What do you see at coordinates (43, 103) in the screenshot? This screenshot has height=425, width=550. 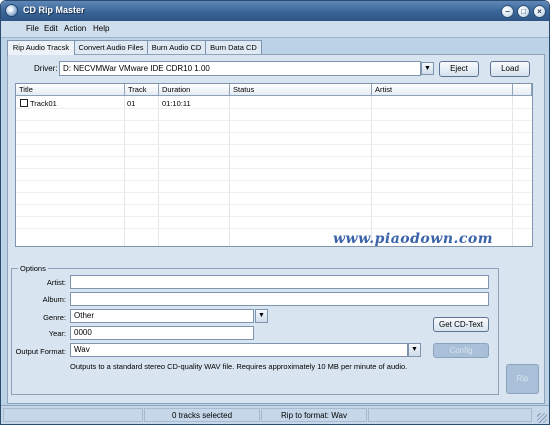 I see `track-title-cell: Track01` at bounding box center [43, 103].